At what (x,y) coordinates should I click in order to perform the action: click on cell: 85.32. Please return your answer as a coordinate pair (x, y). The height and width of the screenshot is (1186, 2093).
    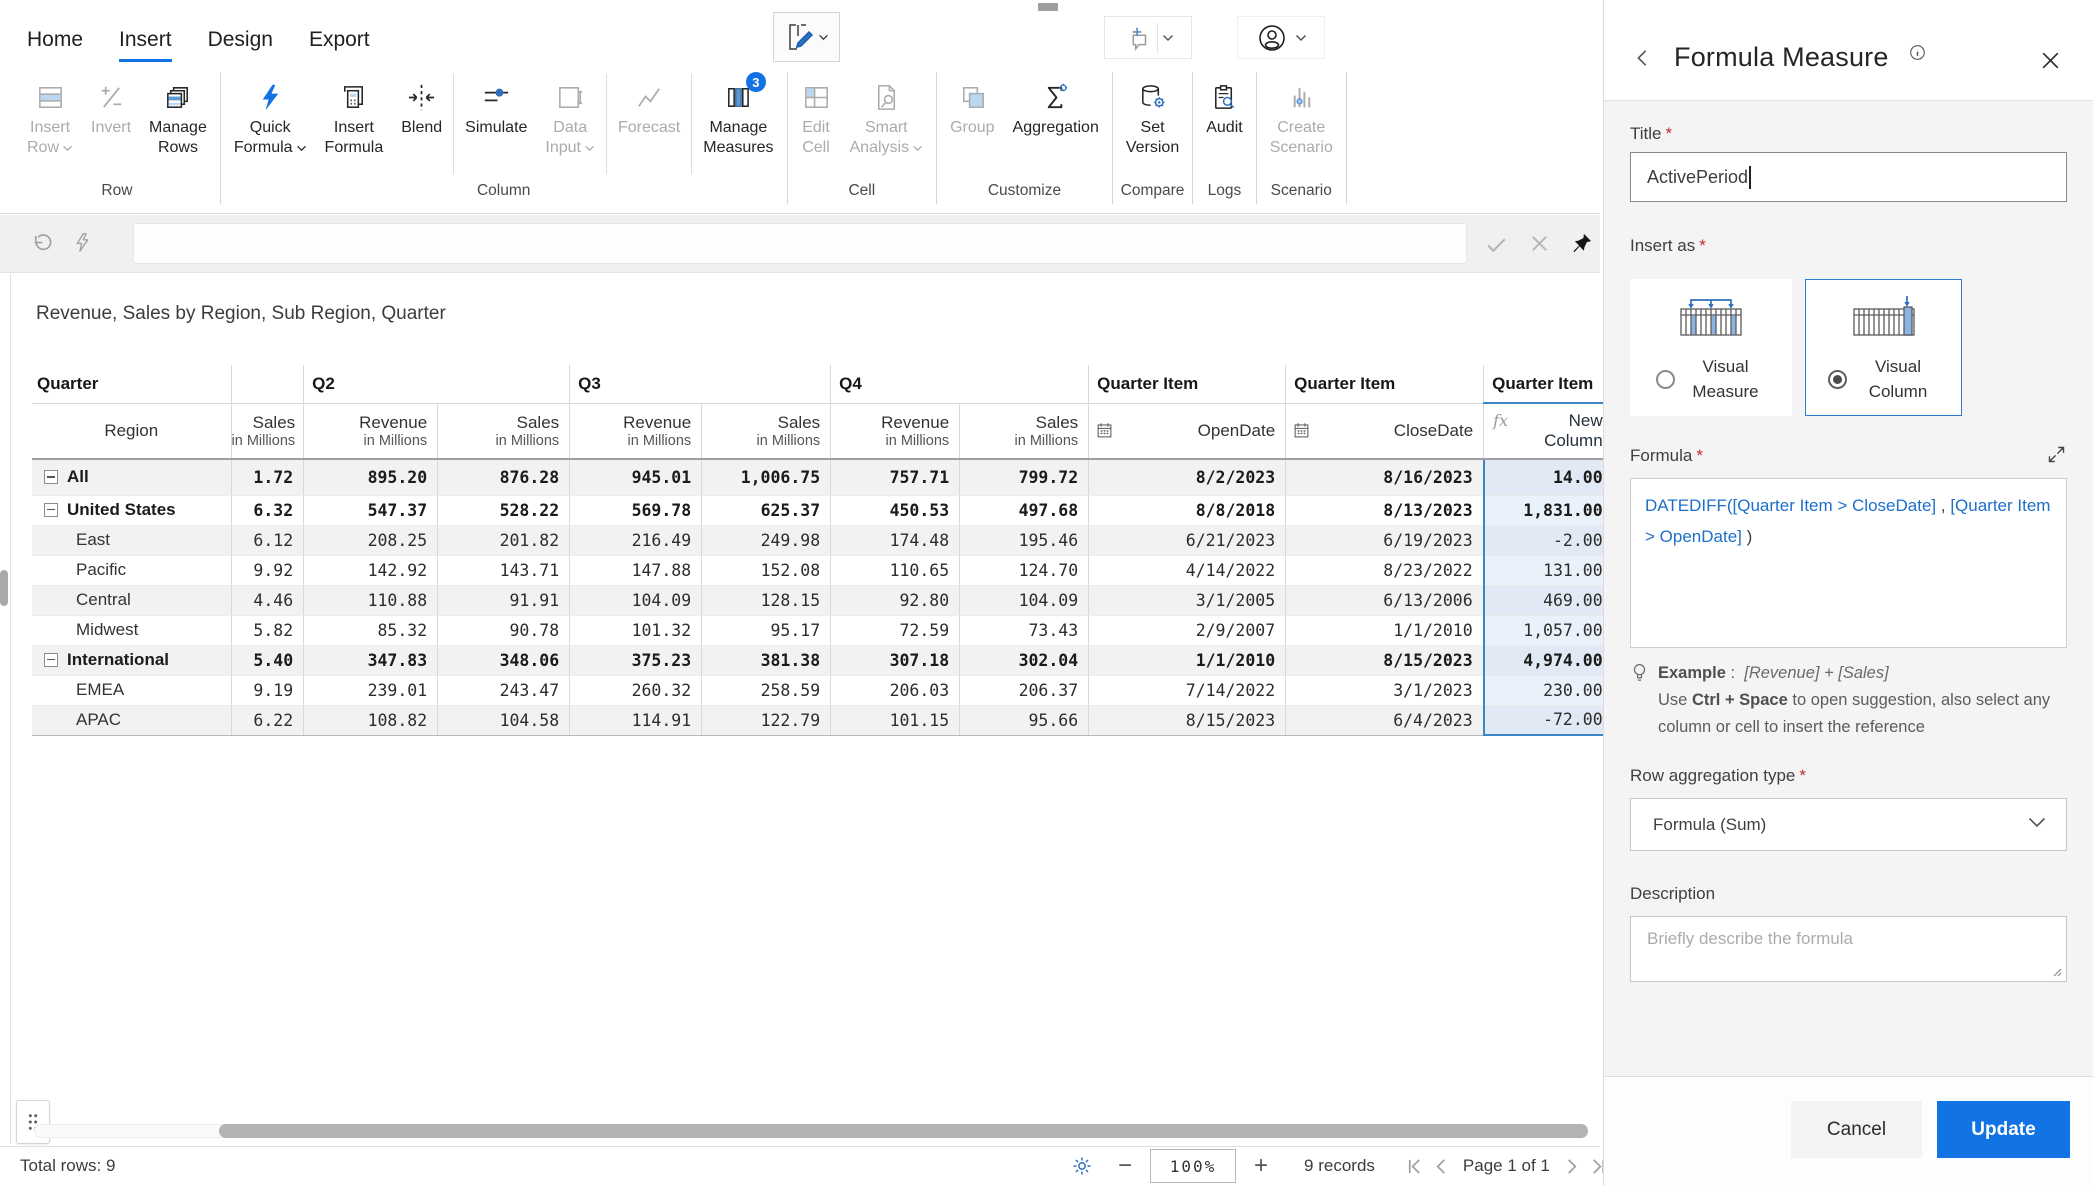
    Looking at the image, I should click on (370, 630).